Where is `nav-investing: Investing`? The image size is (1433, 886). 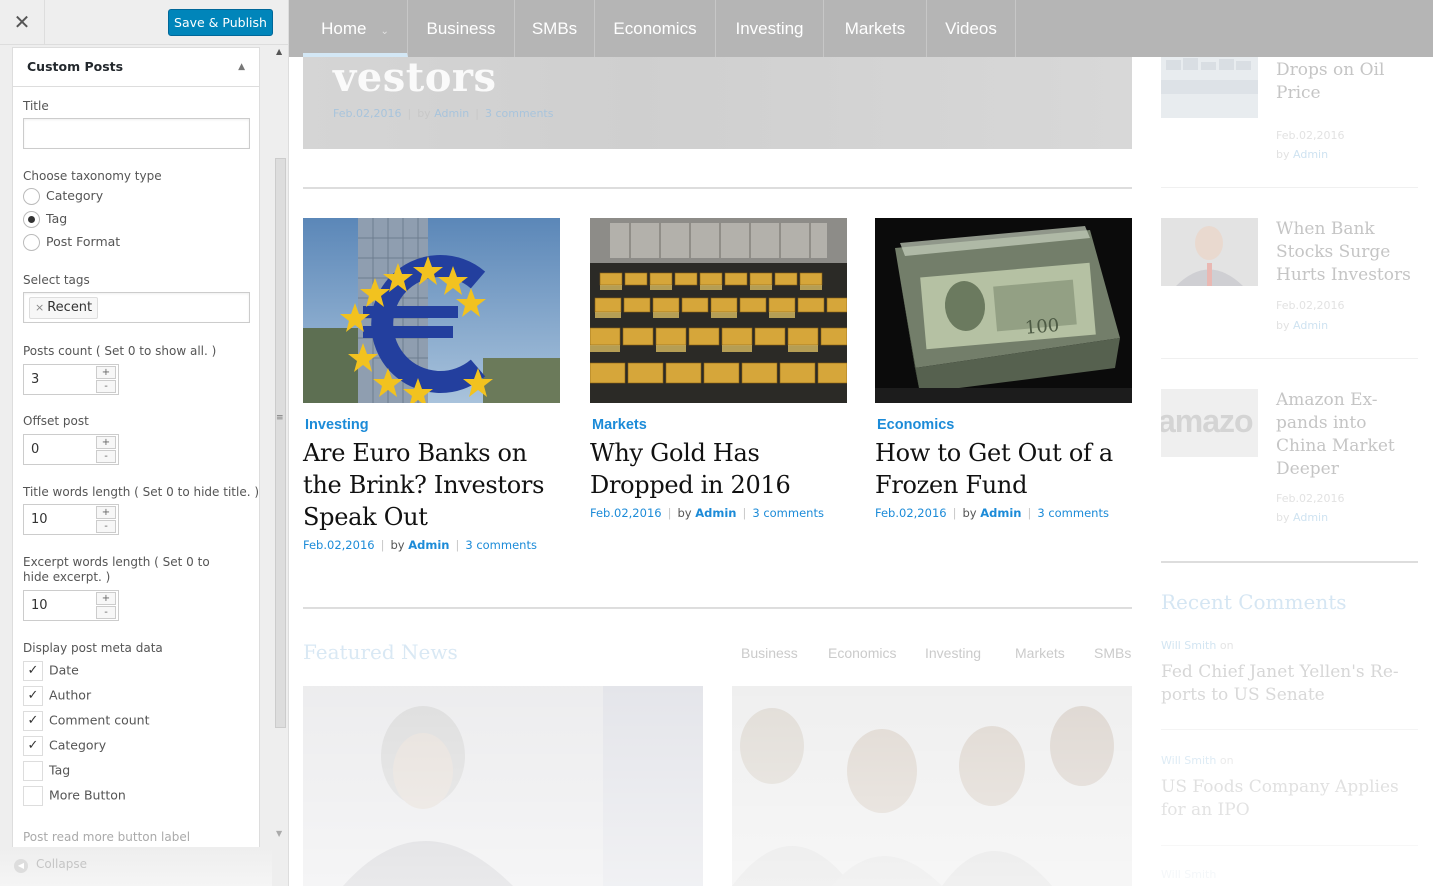 nav-investing: Investing is located at coordinates (770, 28).